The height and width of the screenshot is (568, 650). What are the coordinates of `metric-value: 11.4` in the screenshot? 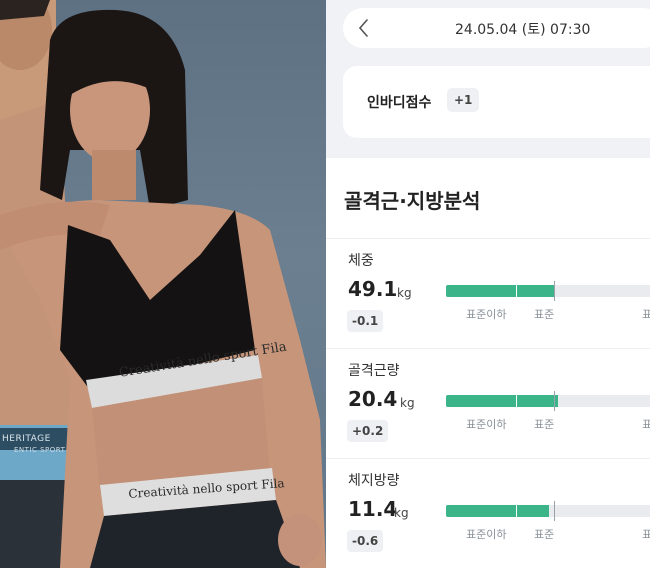 It's located at (373, 509).